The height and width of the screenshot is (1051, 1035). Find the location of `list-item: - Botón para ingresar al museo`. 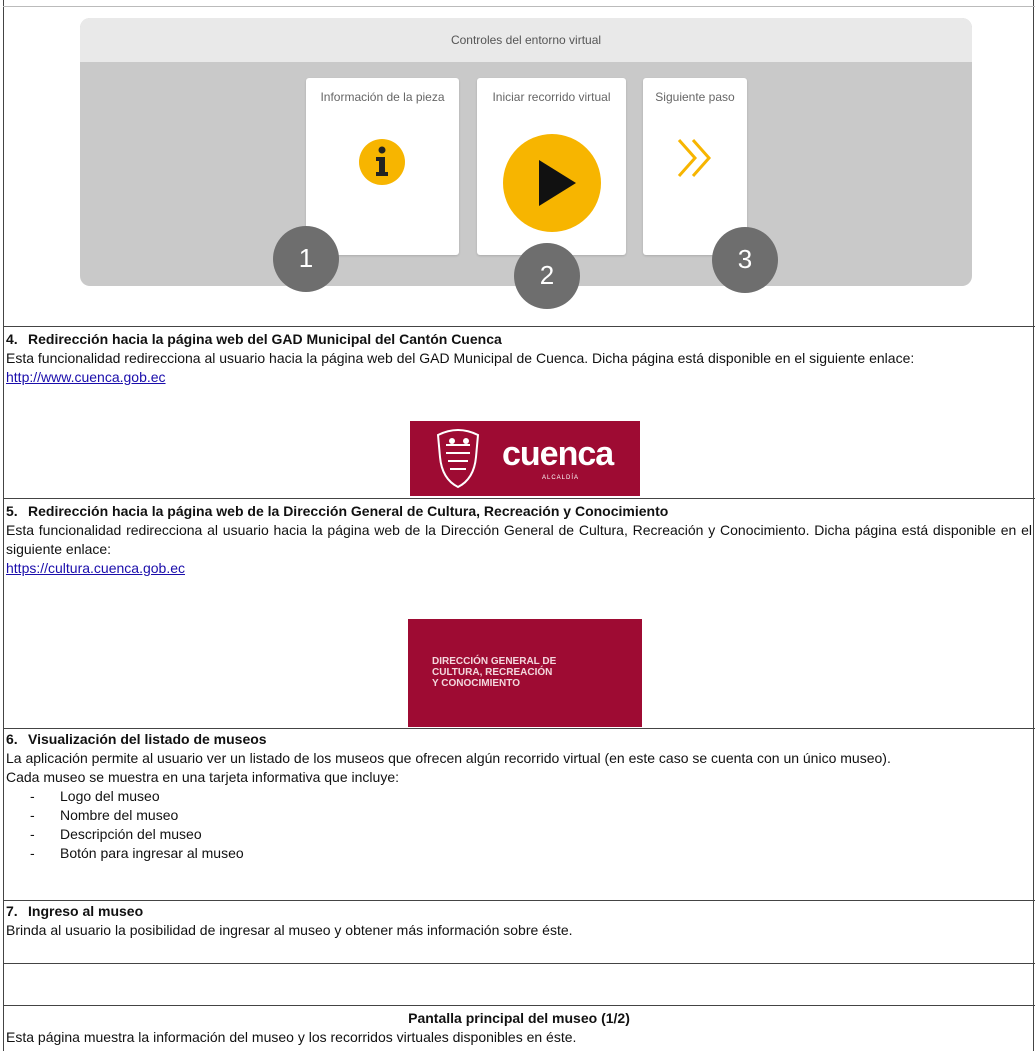

list-item: - Botón para ingresar al museo is located at coordinates (137, 853).